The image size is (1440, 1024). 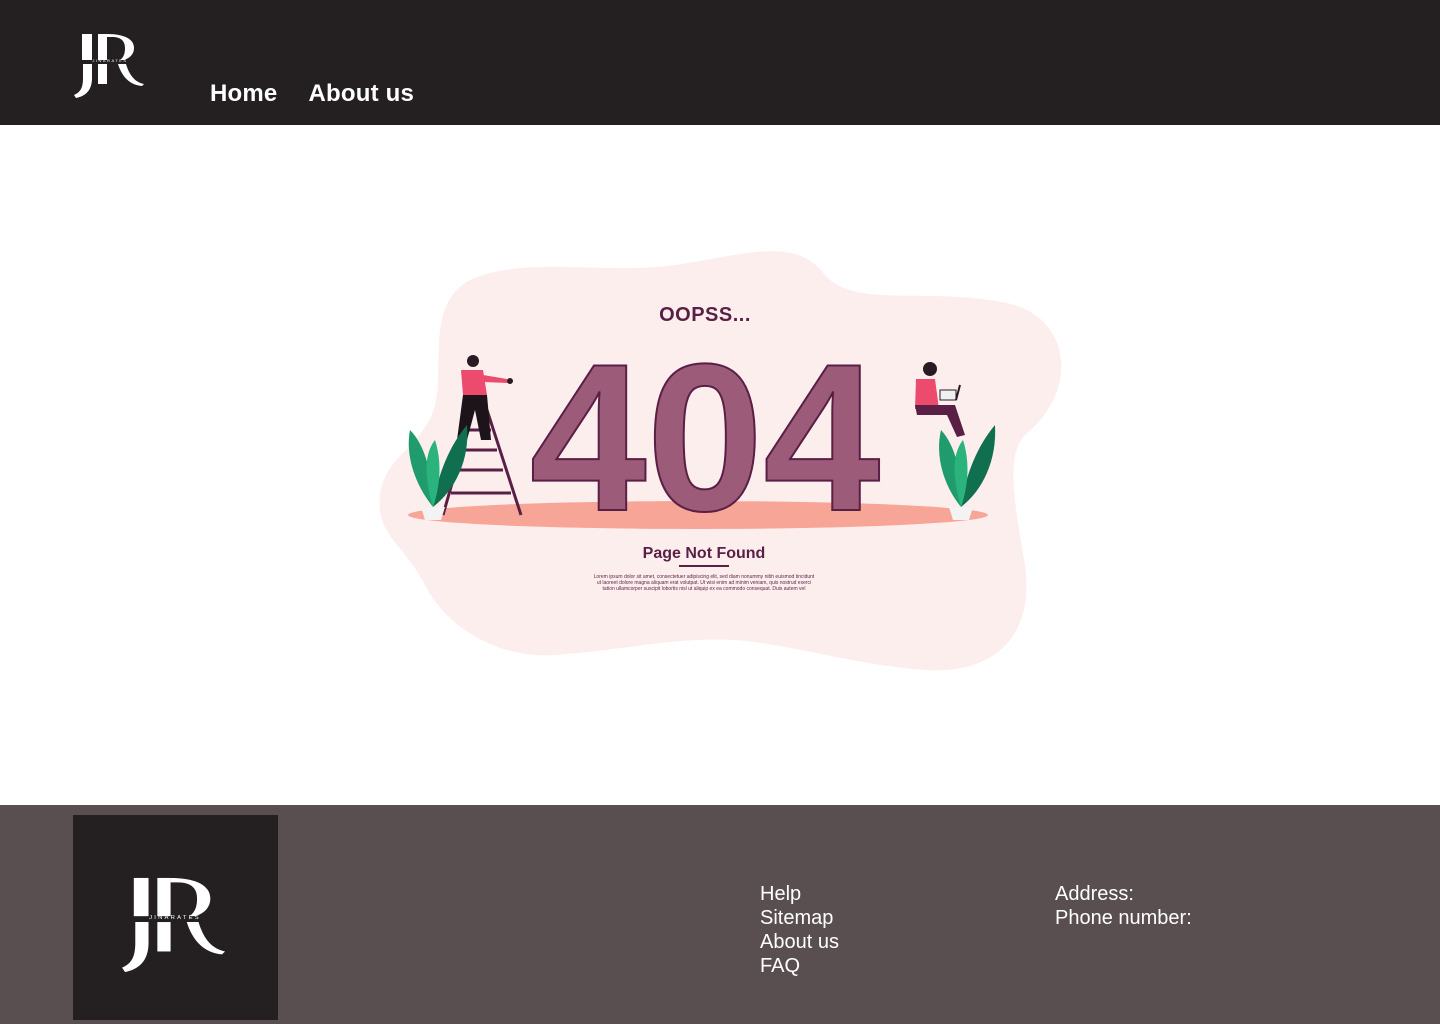 I want to click on title-underline, so click(x=704, y=566).